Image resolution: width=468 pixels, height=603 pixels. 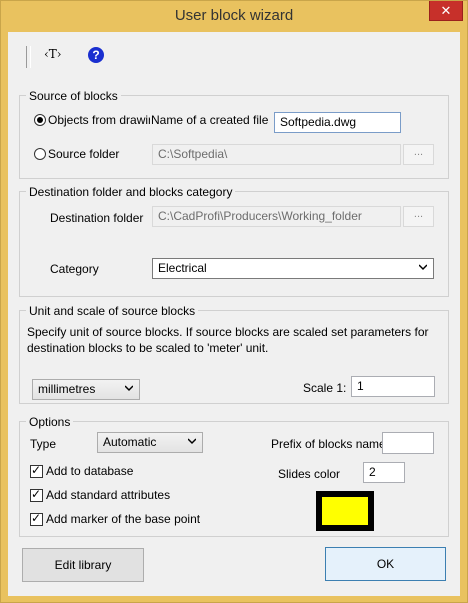 What do you see at coordinates (50, 422) in the screenshot?
I see `options-legend: Options` at bounding box center [50, 422].